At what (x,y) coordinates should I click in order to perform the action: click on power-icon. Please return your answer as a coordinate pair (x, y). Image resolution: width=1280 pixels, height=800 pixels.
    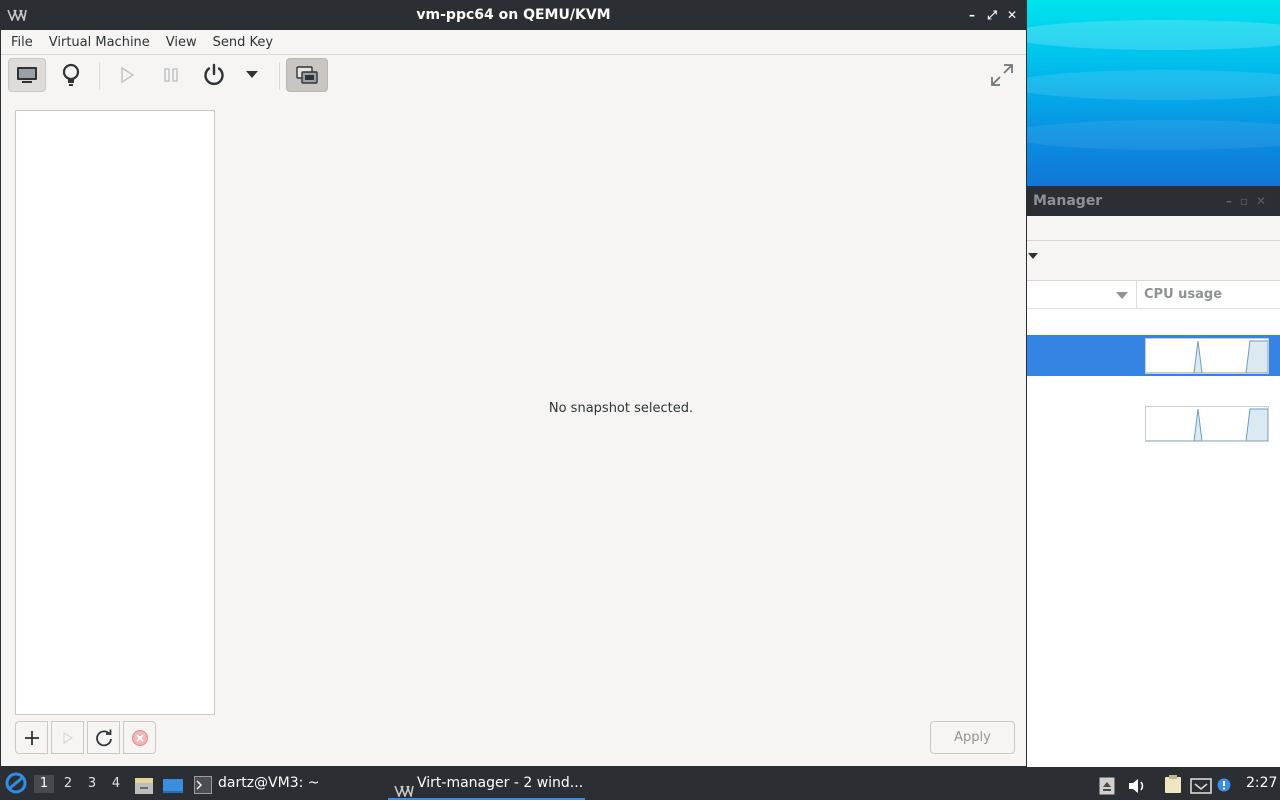
    Looking at the image, I should click on (214, 74).